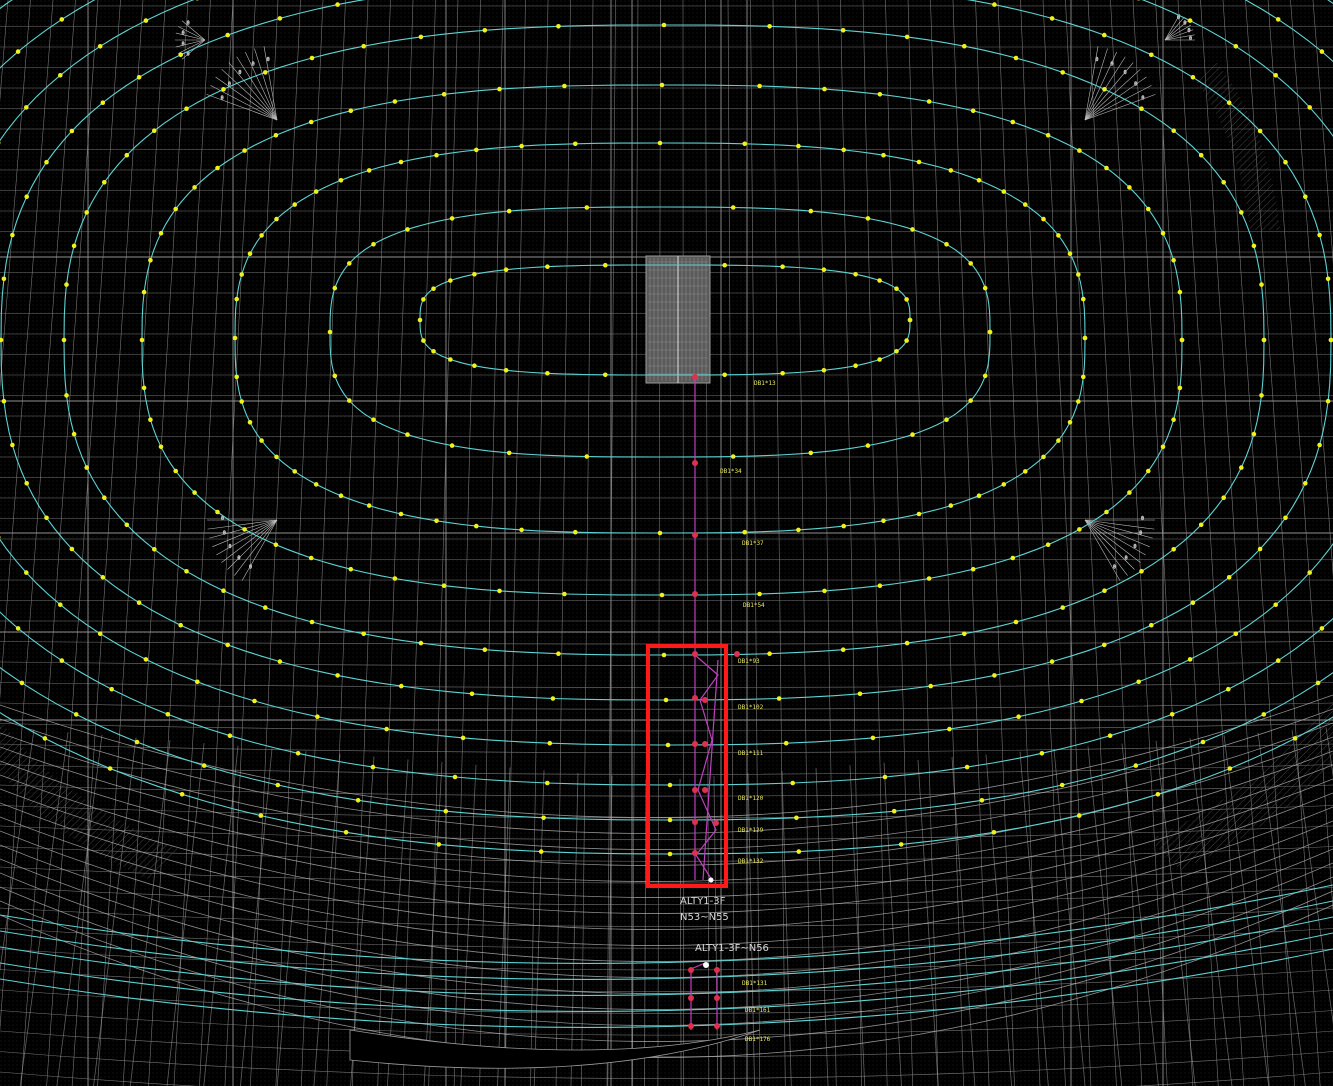  I want to click on row-label: DB1*132, so click(751, 861).